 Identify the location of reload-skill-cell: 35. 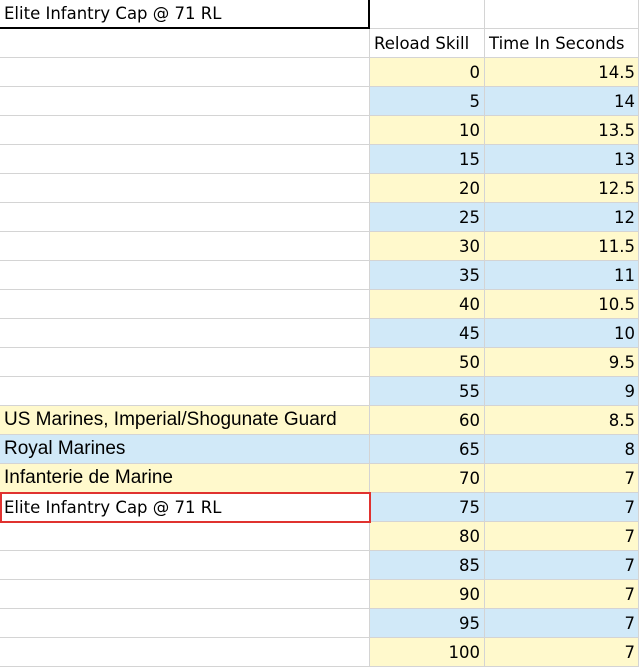
(427, 275).